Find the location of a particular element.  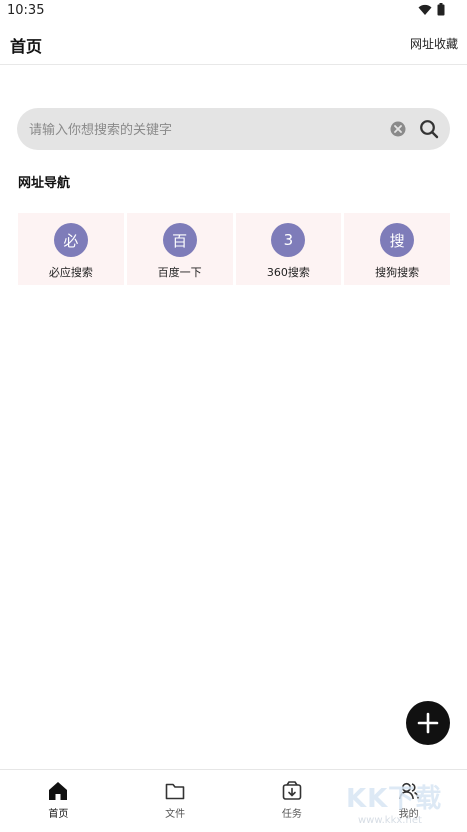

search-icon is located at coordinates (429, 129).